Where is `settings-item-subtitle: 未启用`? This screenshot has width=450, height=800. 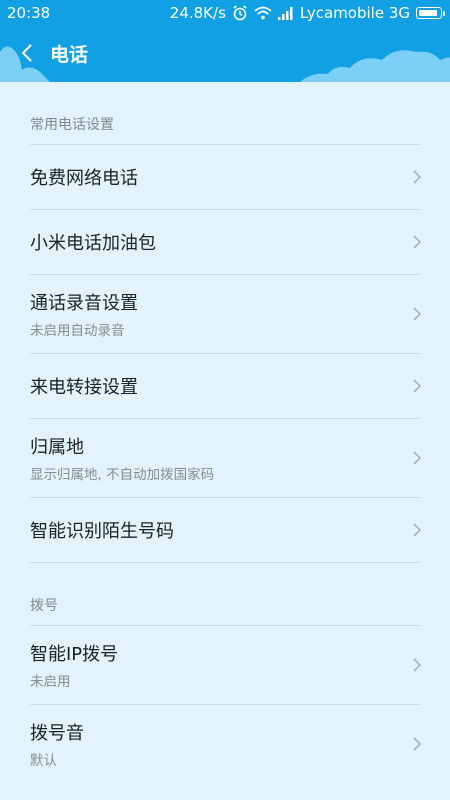
settings-item-subtitle: 未启用 is located at coordinates (50, 682).